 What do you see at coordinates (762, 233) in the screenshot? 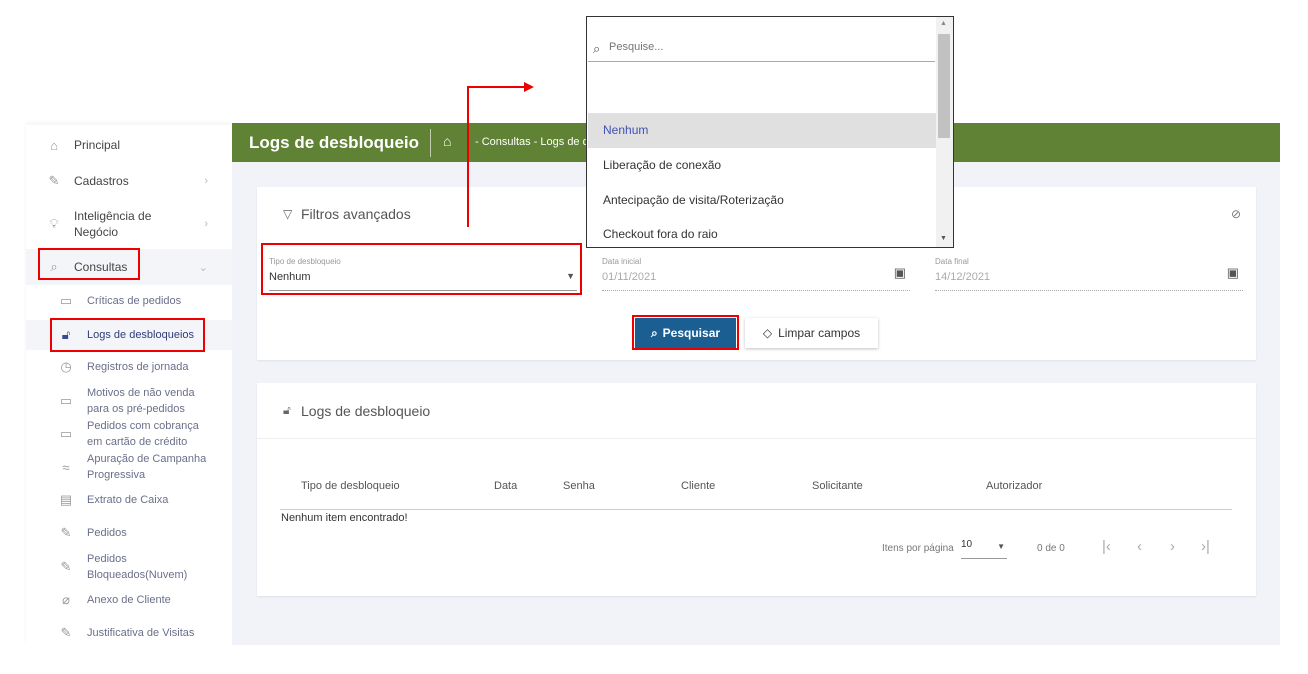
I see `dropdown-option: Checkout fora do raio` at bounding box center [762, 233].